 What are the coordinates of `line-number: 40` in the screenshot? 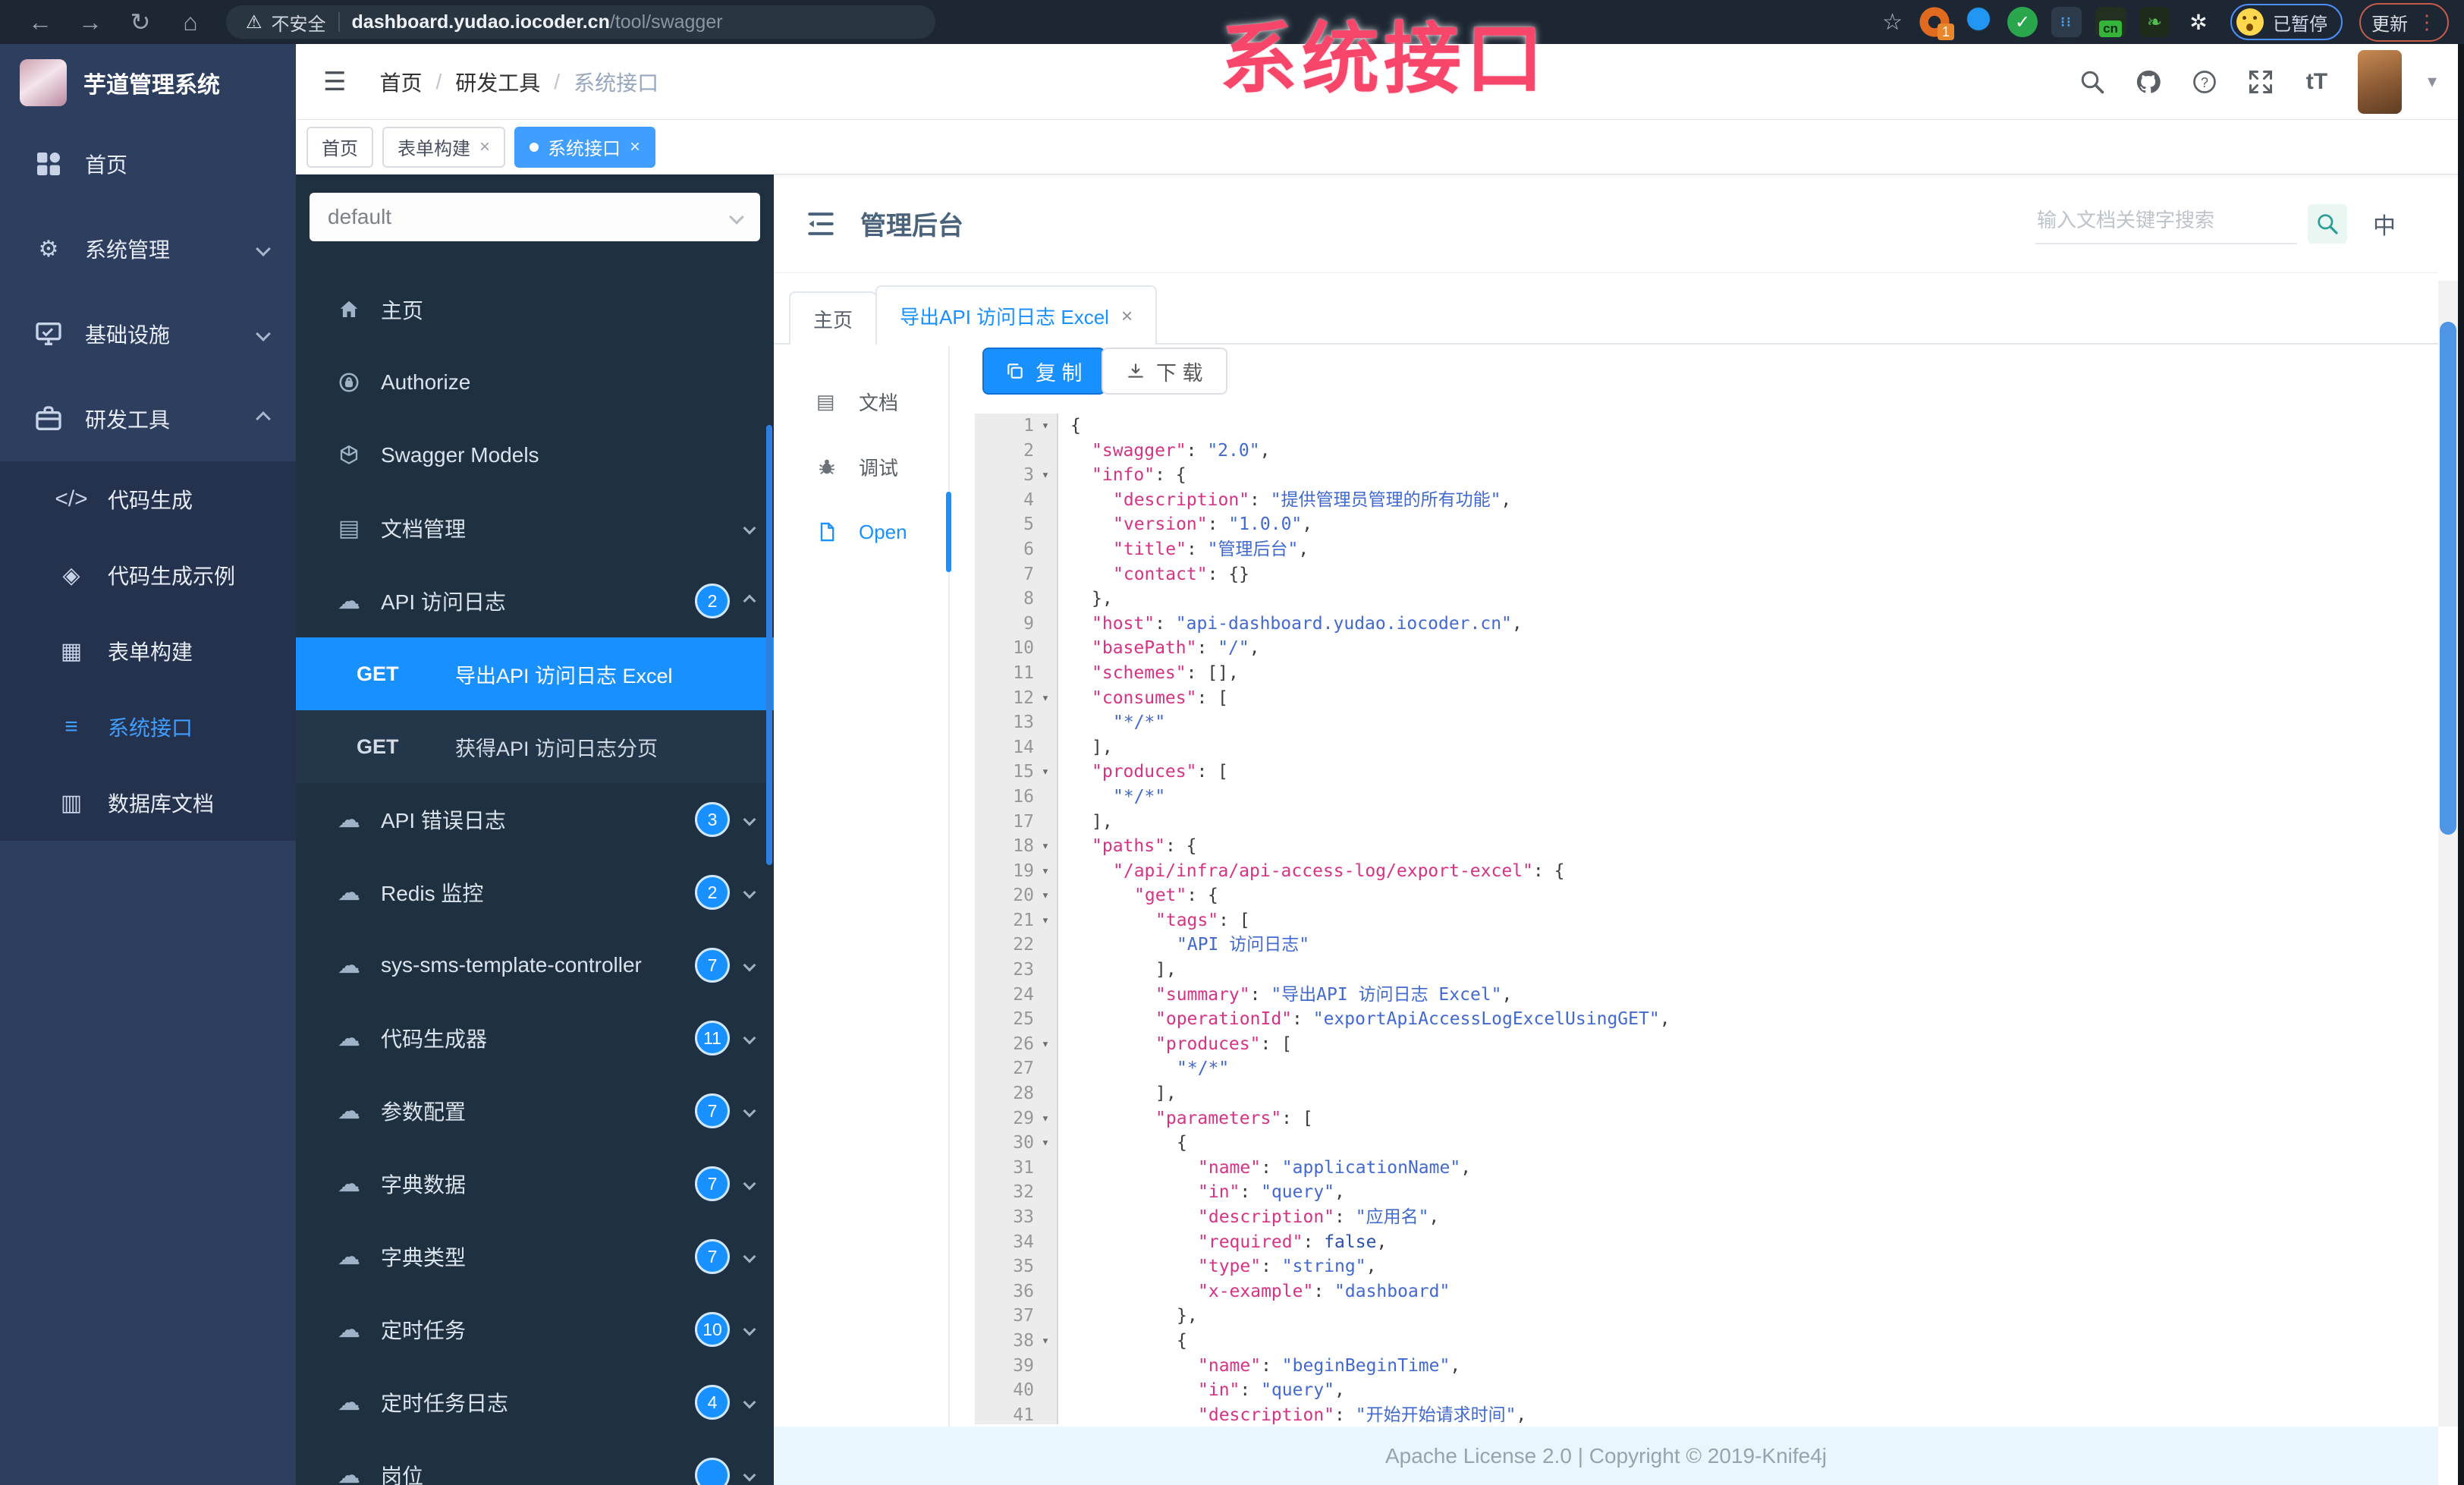 It's located at (1016, 1390).